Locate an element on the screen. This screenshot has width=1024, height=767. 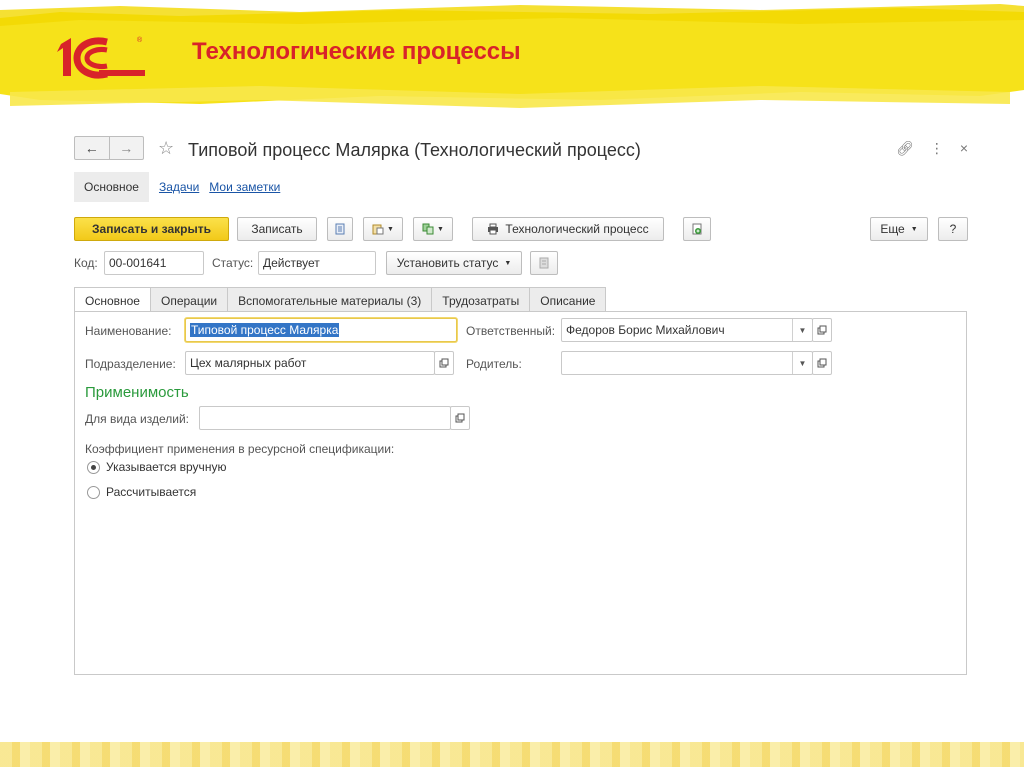
product-kind-label: Для вида изделий: is located at coordinates (137, 419).